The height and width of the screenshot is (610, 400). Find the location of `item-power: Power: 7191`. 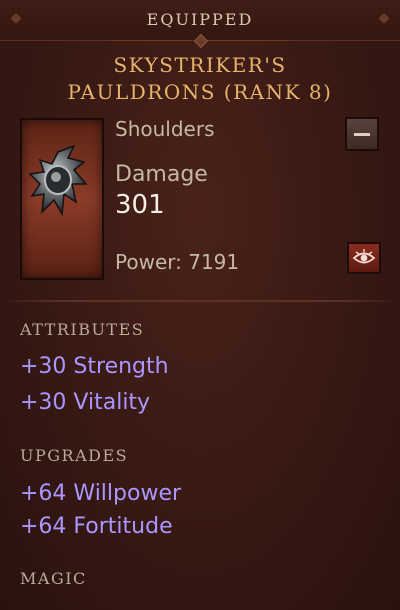

item-power: Power: 7191 is located at coordinates (177, 262).